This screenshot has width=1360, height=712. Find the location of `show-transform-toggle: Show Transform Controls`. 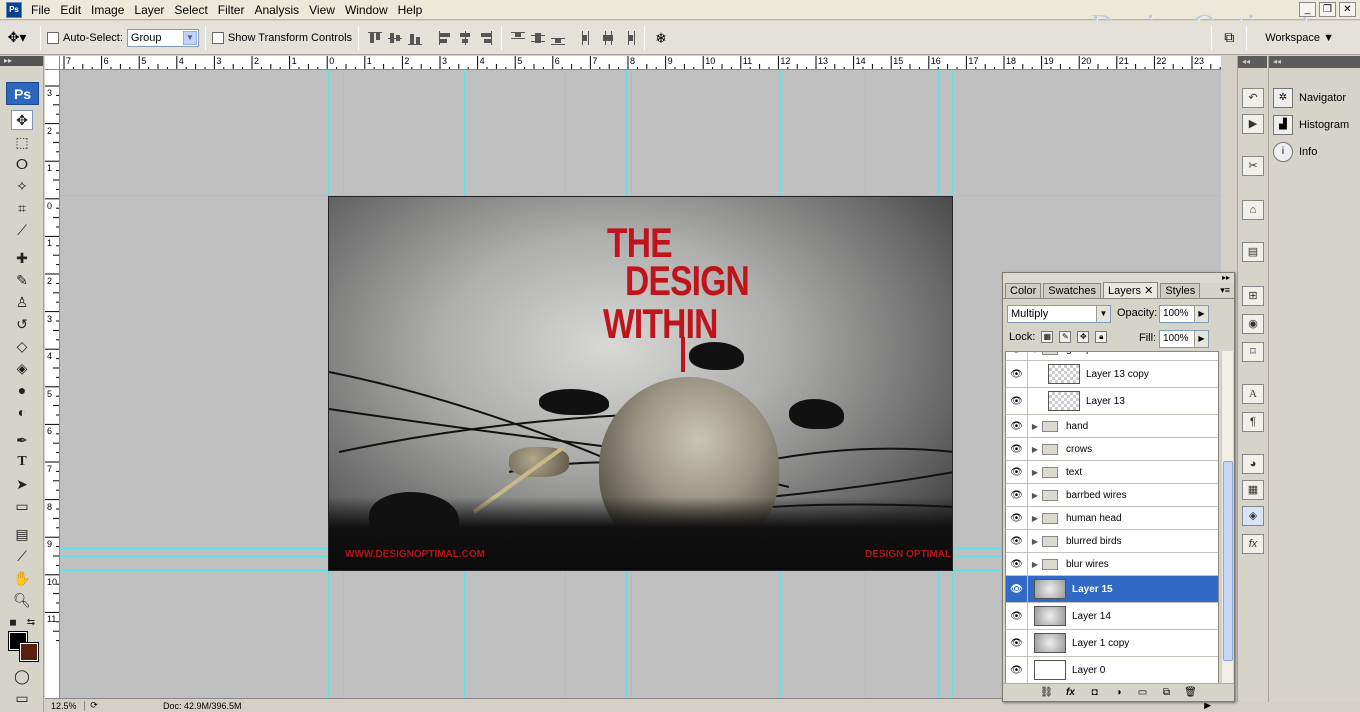

show-transform-toggle: Show Transform Controls is located at coordinates (281, 37).